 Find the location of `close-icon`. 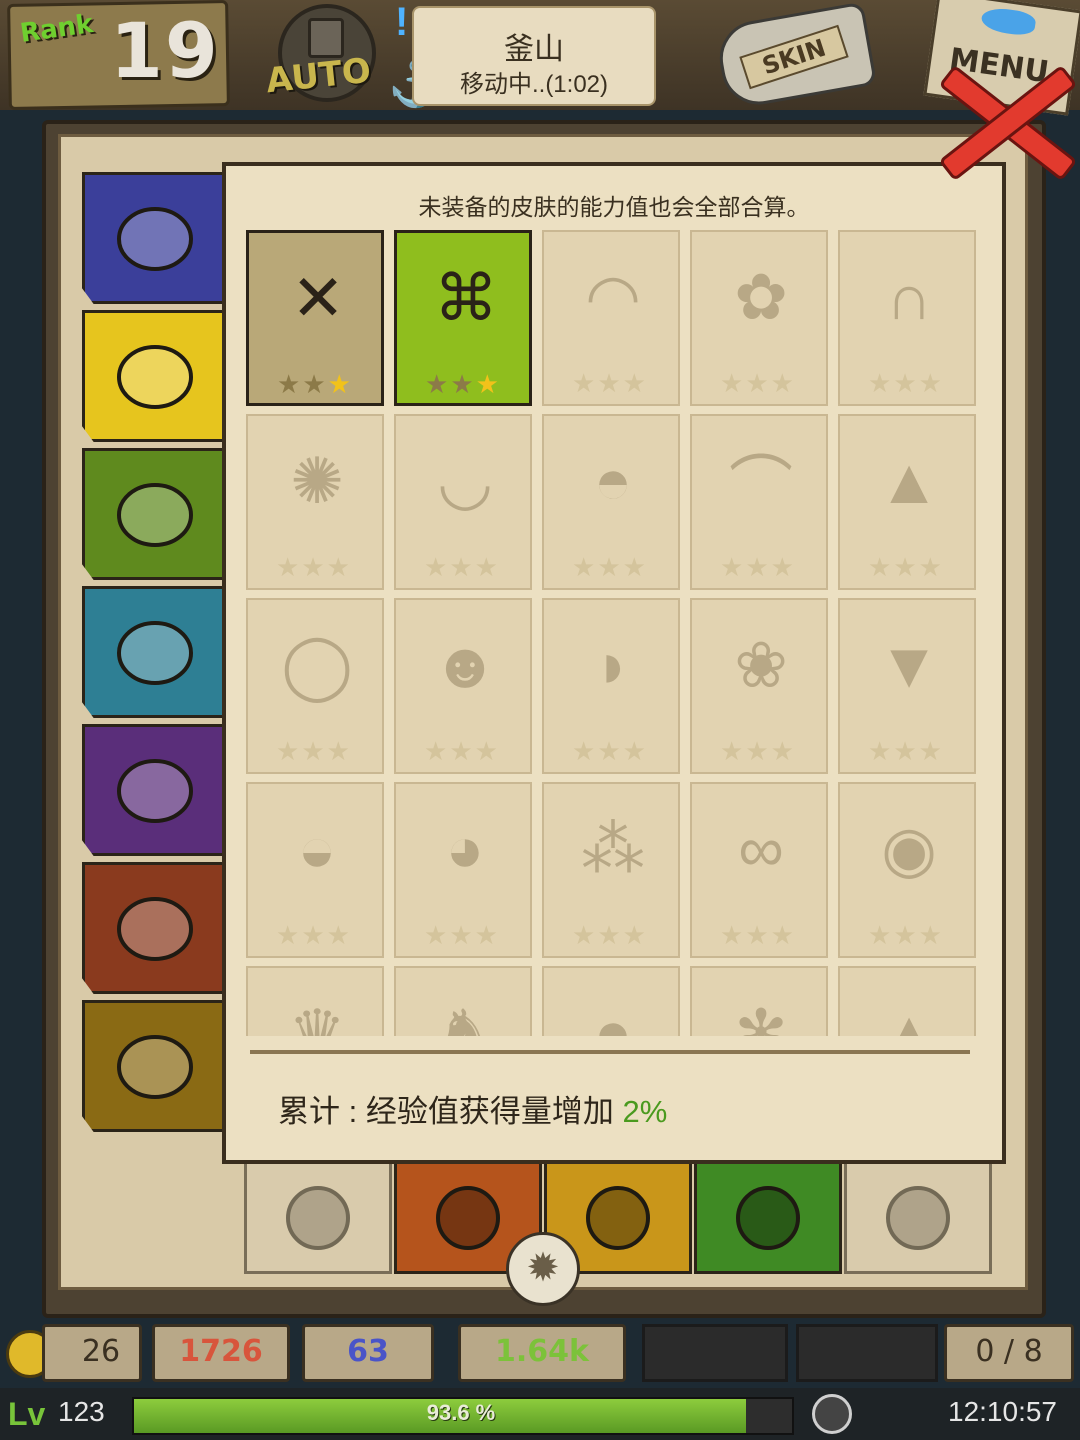

close-icon is located at coordinates (1004, 121).